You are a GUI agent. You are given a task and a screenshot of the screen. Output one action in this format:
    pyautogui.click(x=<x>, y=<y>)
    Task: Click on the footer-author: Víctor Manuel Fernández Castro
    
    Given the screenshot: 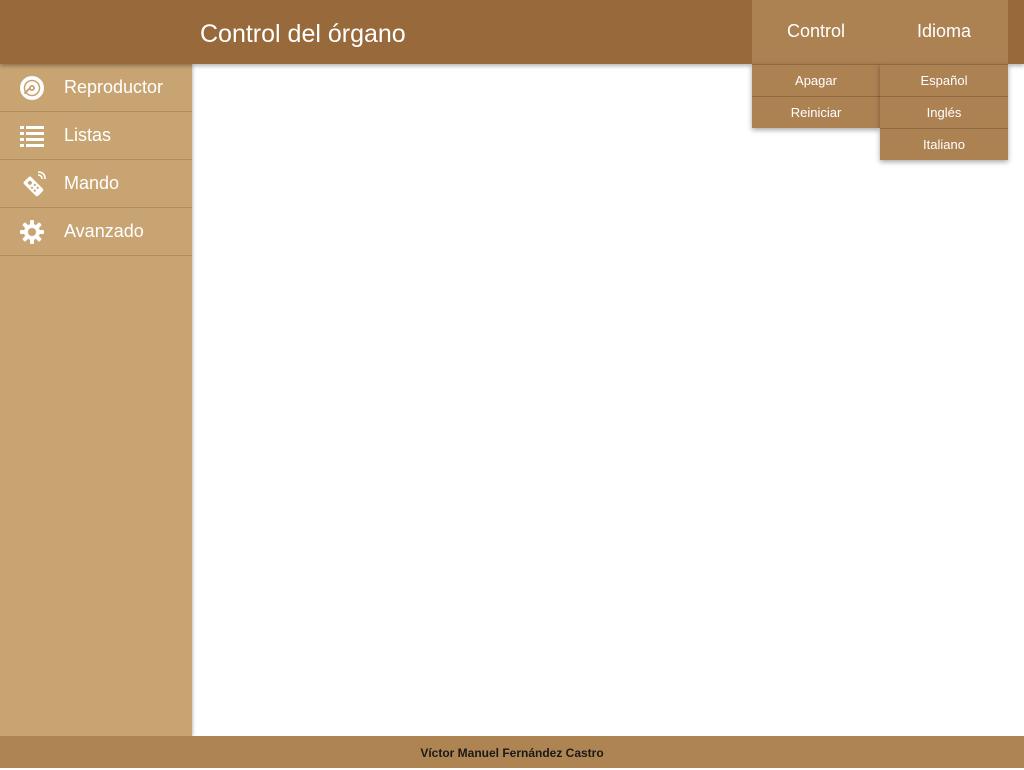 What is the action you would take?
    pyautogui.click(x=512, y=753)
    